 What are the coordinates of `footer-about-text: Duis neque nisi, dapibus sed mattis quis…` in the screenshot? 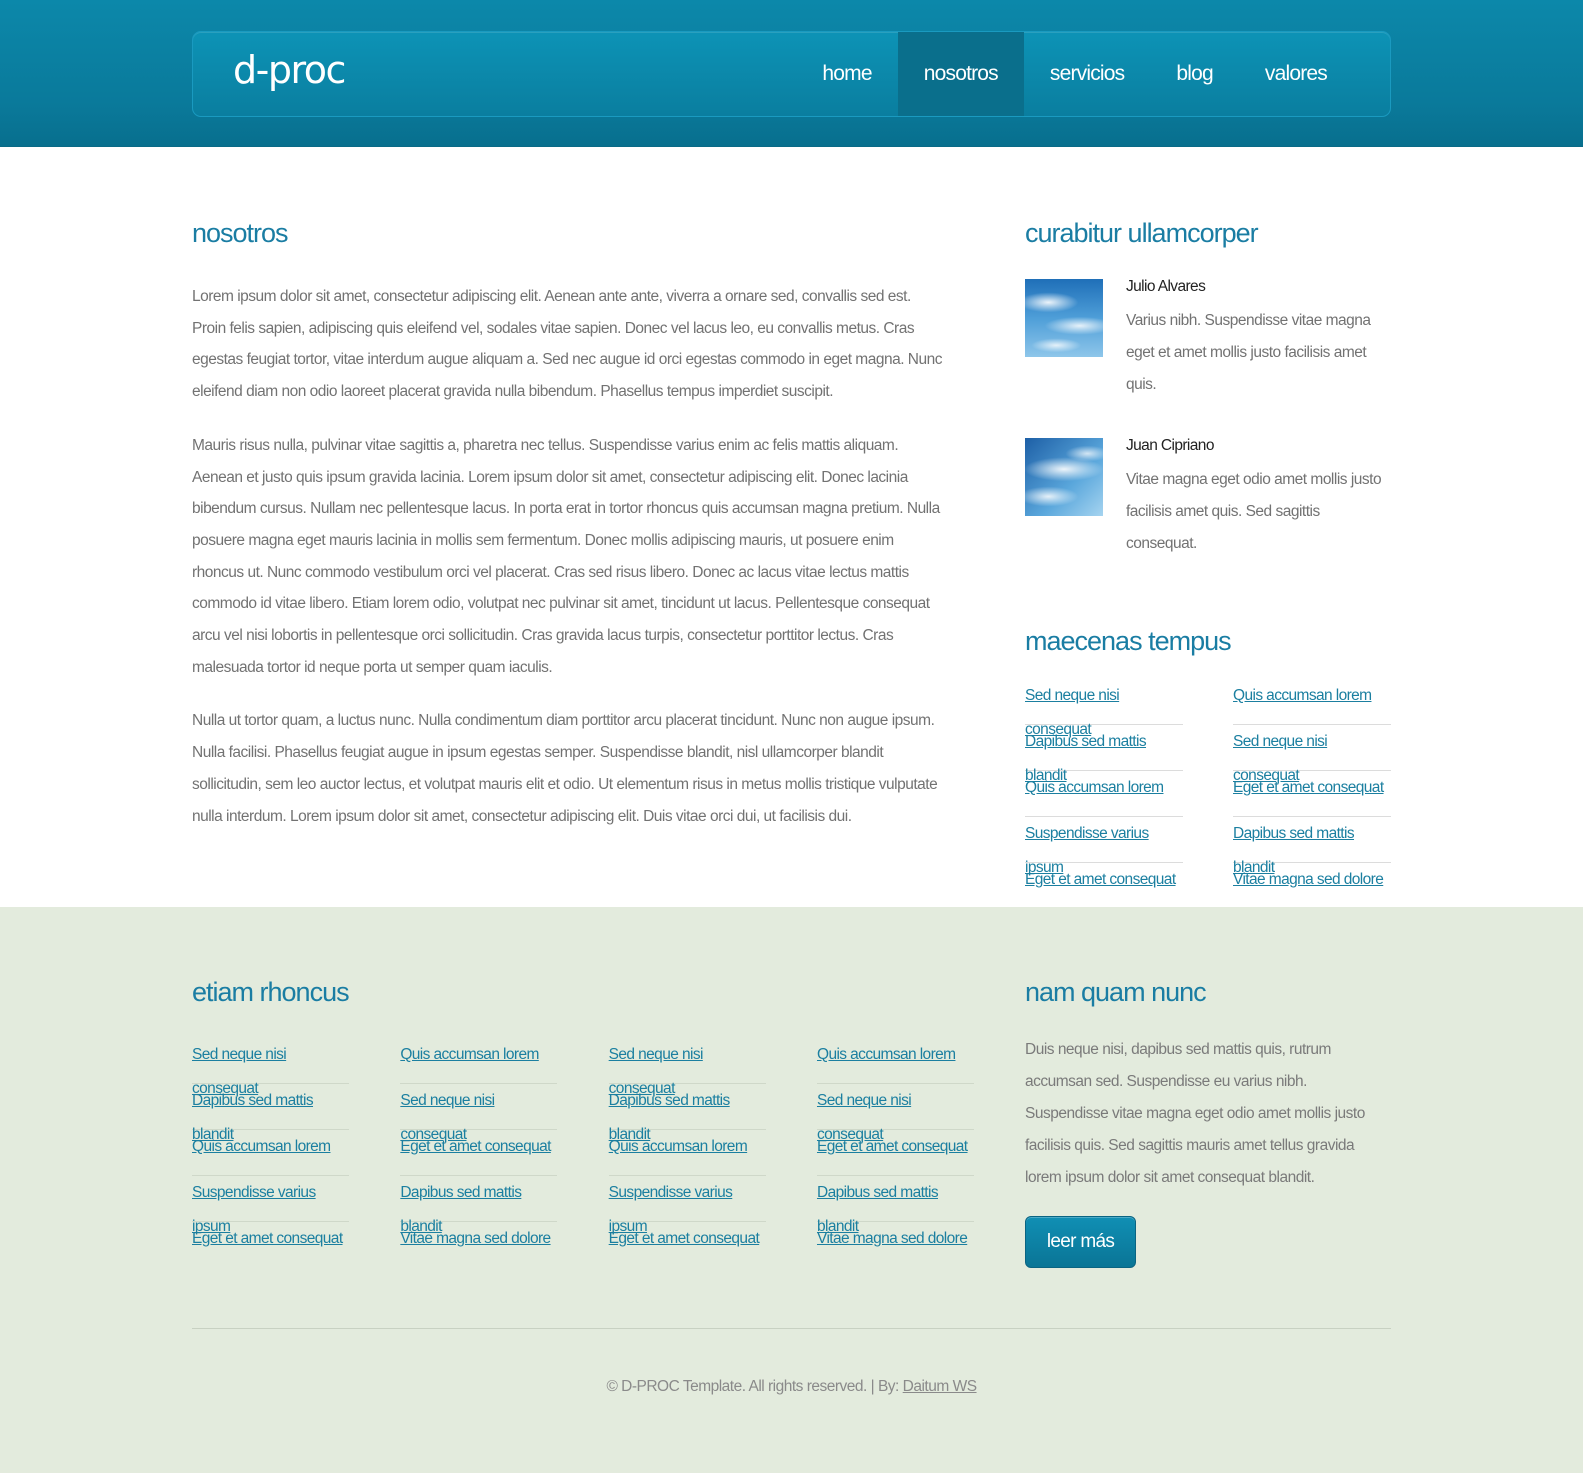 It's located at (1195, 1113).